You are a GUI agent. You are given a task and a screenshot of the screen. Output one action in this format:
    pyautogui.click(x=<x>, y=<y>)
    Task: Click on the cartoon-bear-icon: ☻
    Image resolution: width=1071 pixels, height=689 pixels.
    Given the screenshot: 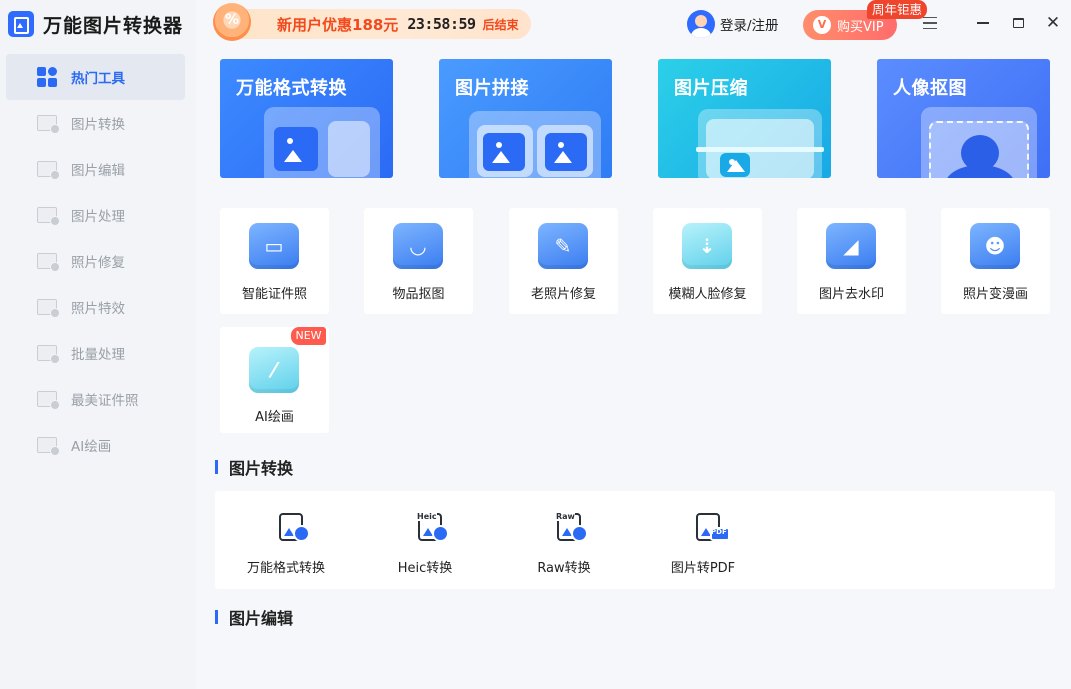 What is the action you would take?
    pyautogui.click(x=995, y=246)
    